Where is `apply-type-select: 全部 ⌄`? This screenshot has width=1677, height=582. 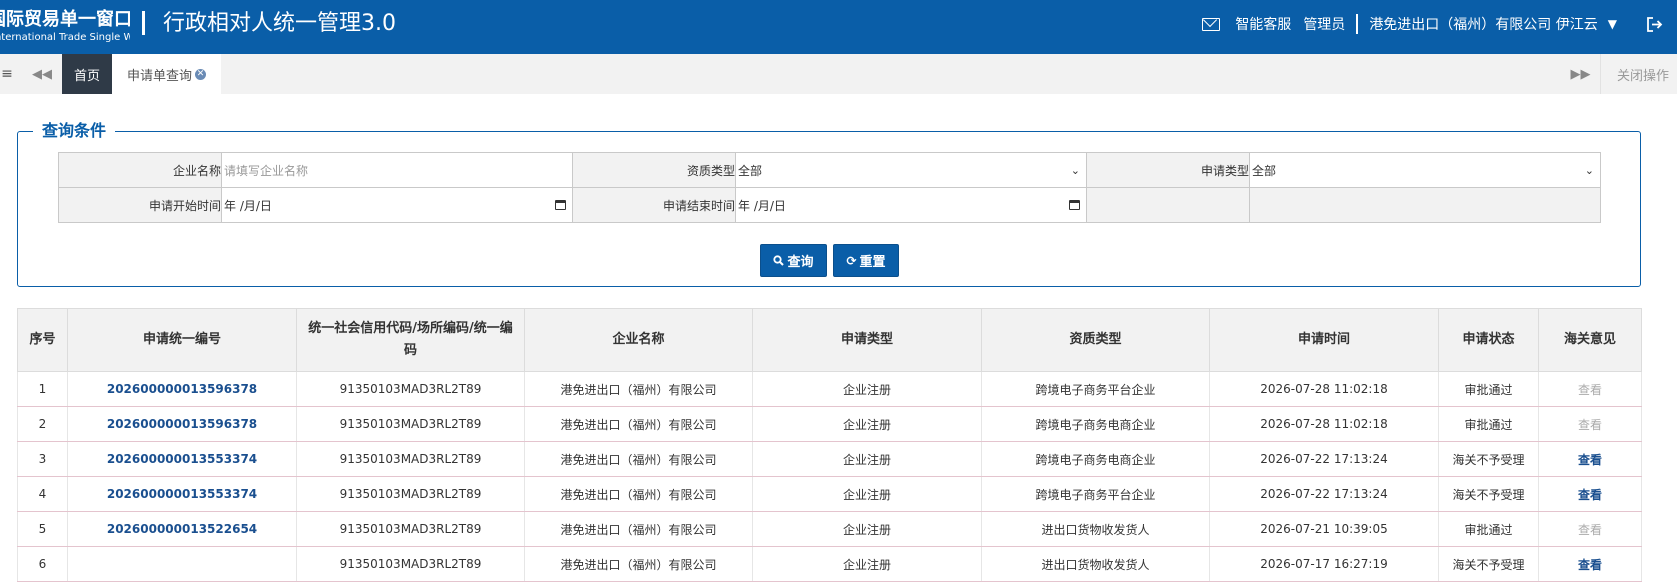
apply-type-select: 全部 ⌄ is located at coordinates (1425, 170).